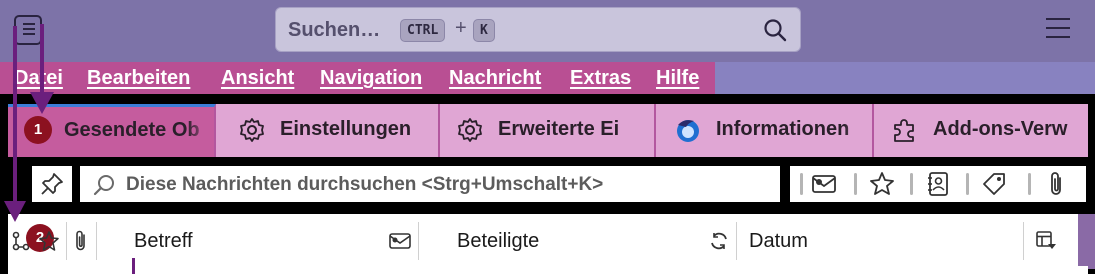  I want to click on menu-extras: Extras, so click(600, 78).